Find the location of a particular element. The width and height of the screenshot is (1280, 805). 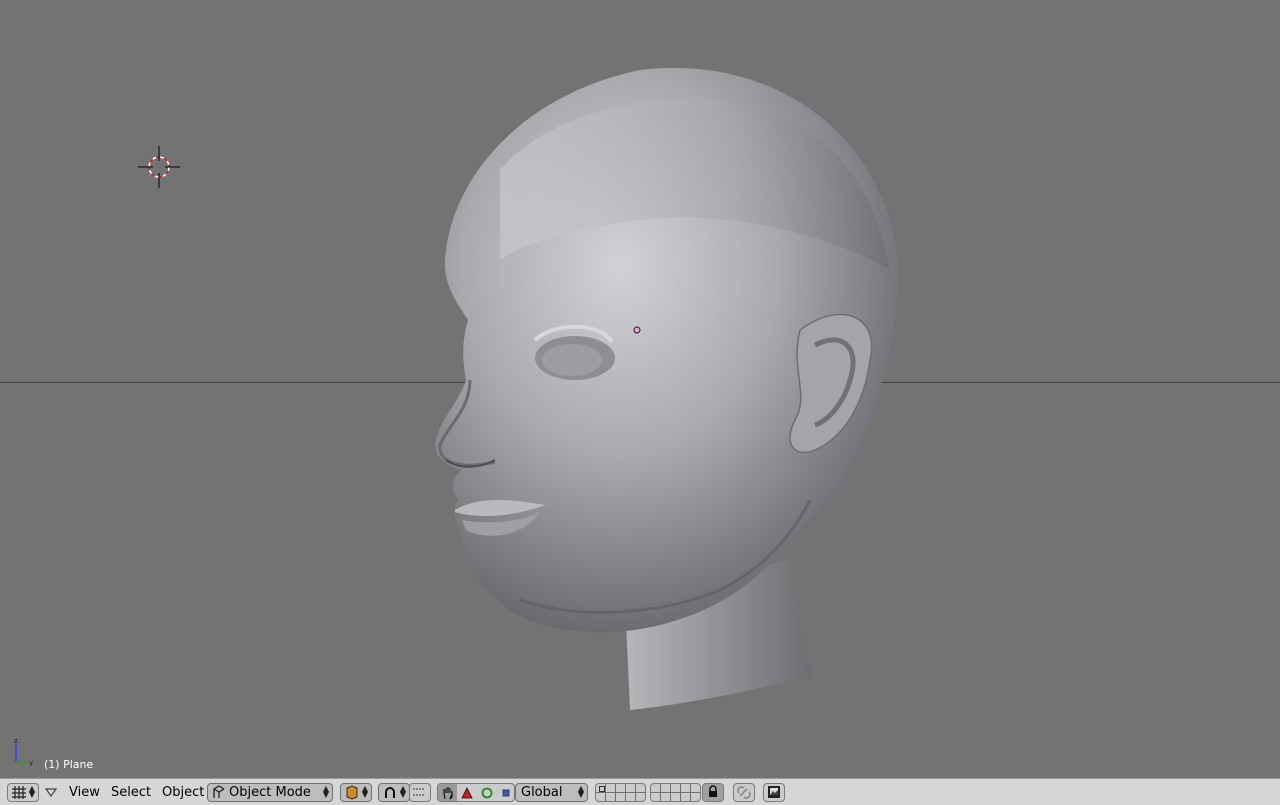

shading-solid-icon is located at coordinates (352, 792).